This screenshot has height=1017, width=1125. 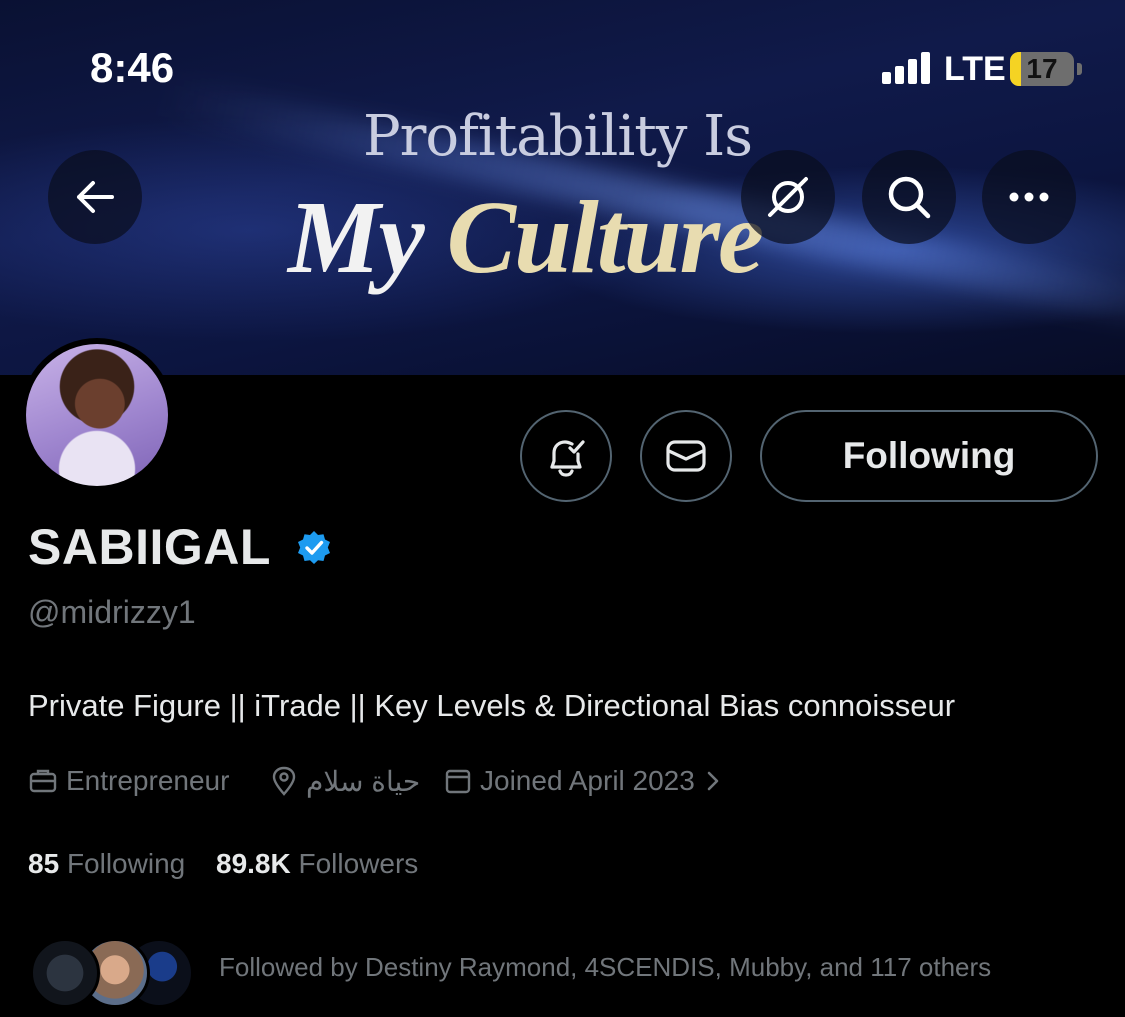 What do you see at coordinates (1079, 69) in the screenshot?
I see `battery-tip` at bounding box center [1079, 69].